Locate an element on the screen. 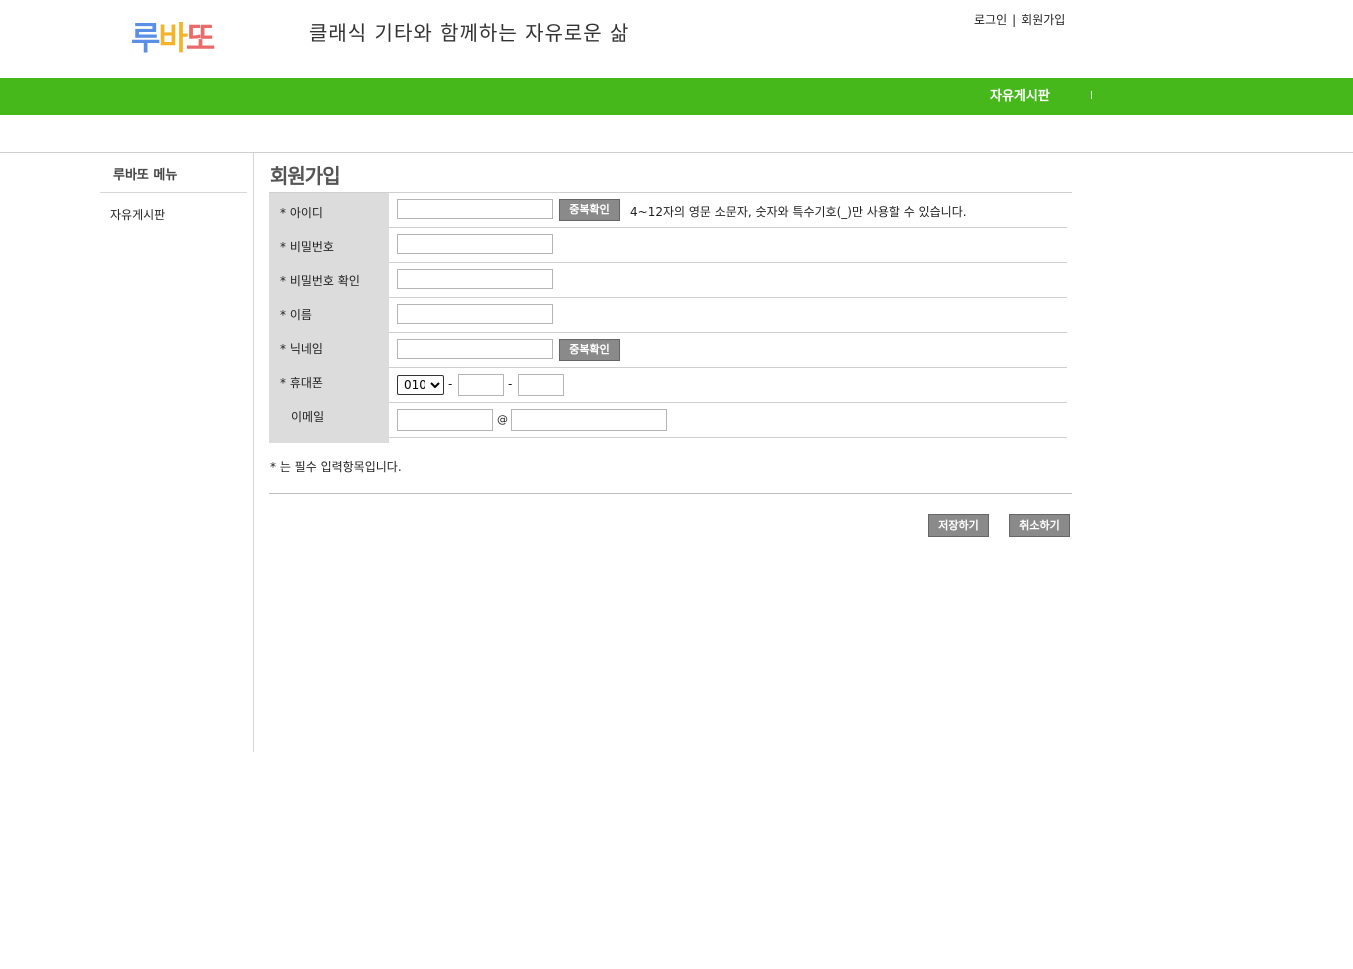 Image resolution: width=1353 pixels, height=969 pixels. main-nav: 자유게시판 is located at coordinates (676, 96).